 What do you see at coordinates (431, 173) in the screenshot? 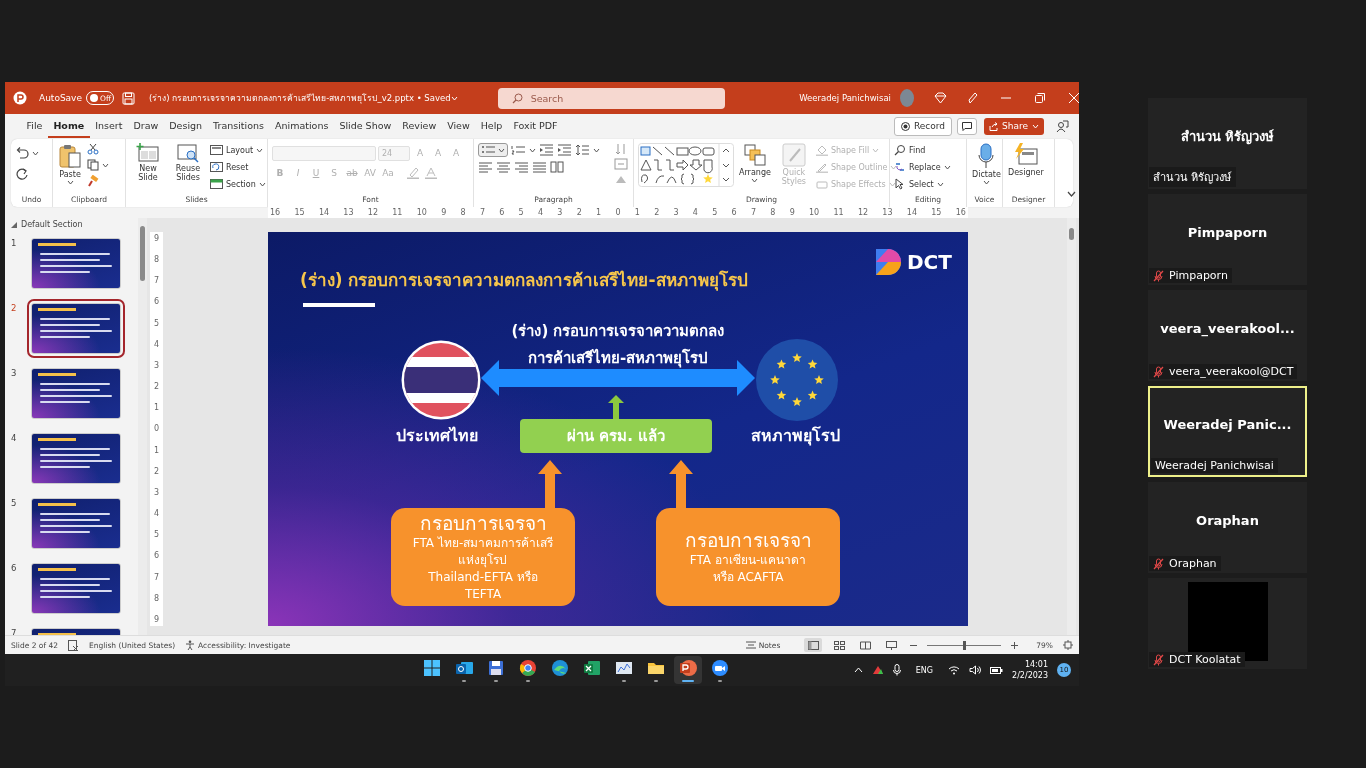
I see `font-color-icon` at bounding box center [431, 173].